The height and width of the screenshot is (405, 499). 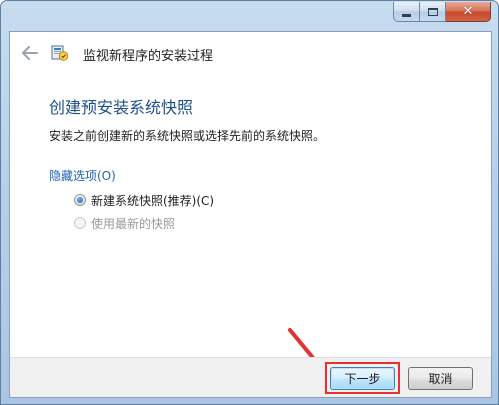 I want to click on header-row: 监视新程序的安装过程, so click(x=250, y=54).